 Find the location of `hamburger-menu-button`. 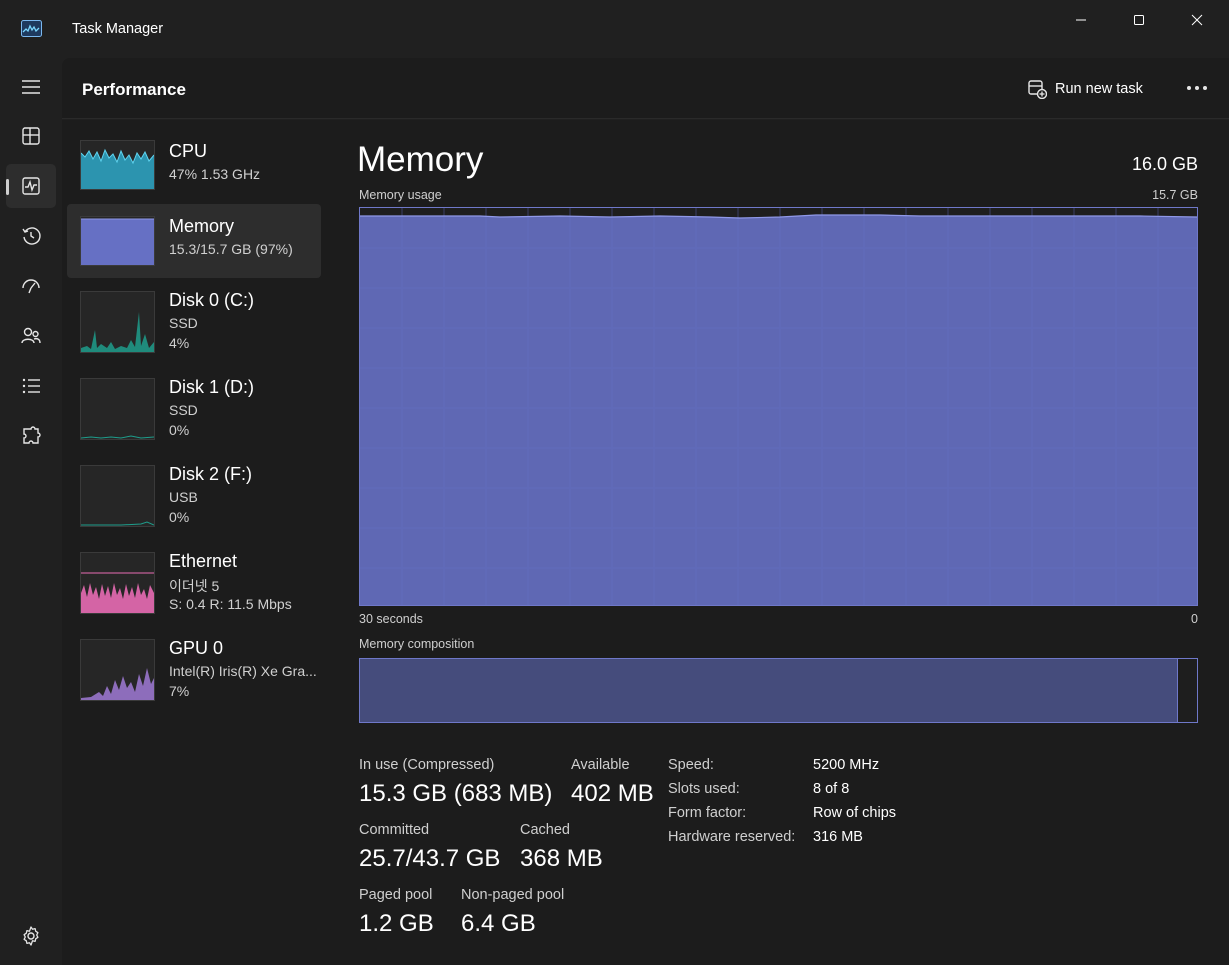

hamburger-menu-button is located at coordinates (31, 87).